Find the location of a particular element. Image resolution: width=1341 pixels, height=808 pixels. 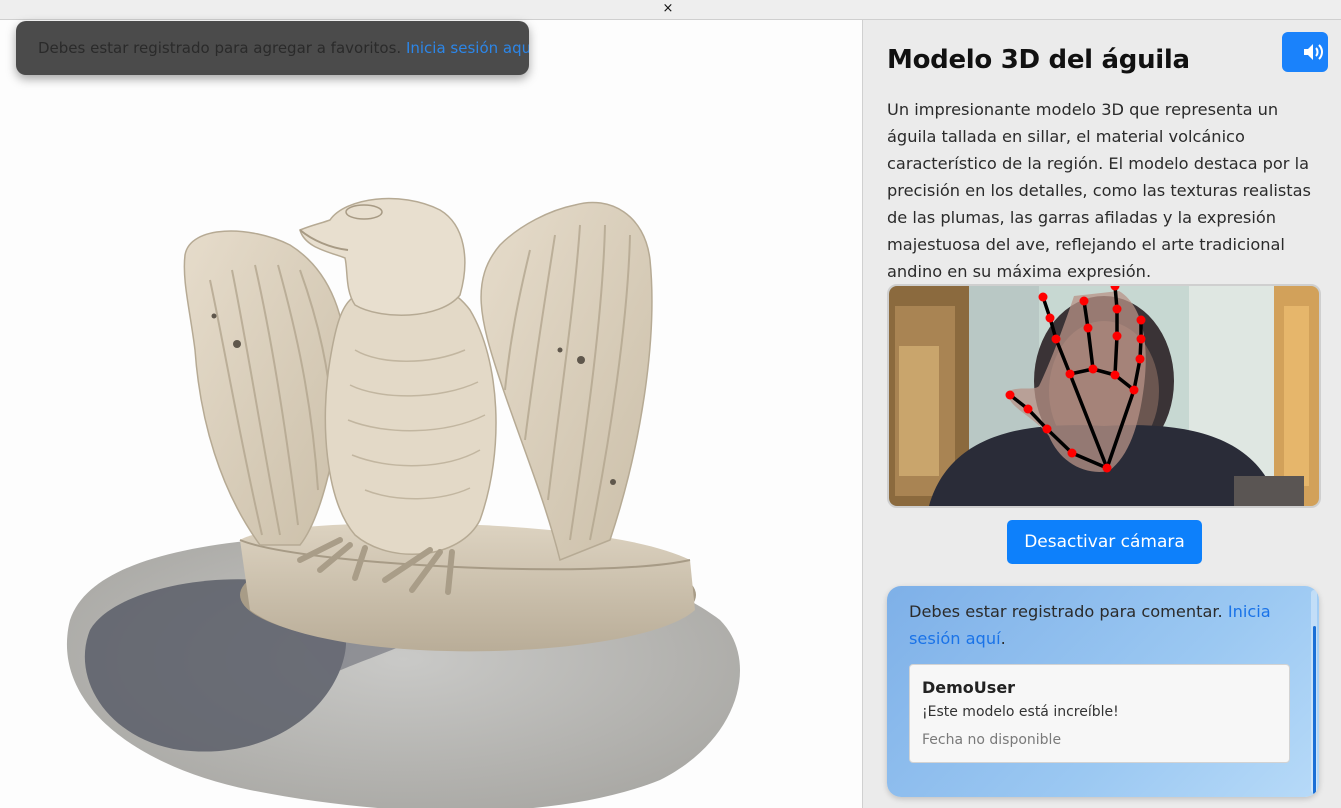

comment-login-suffix: . is located at coordinates (1003, 638).